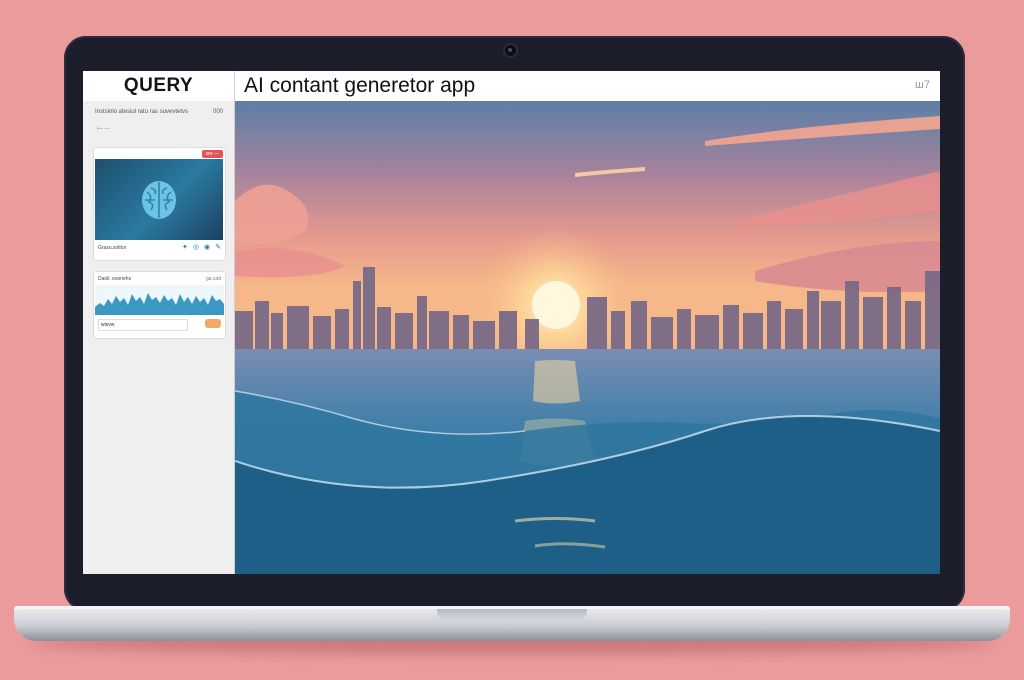  I want to click on app-title: AI contant generetor app, so click(360, 85).